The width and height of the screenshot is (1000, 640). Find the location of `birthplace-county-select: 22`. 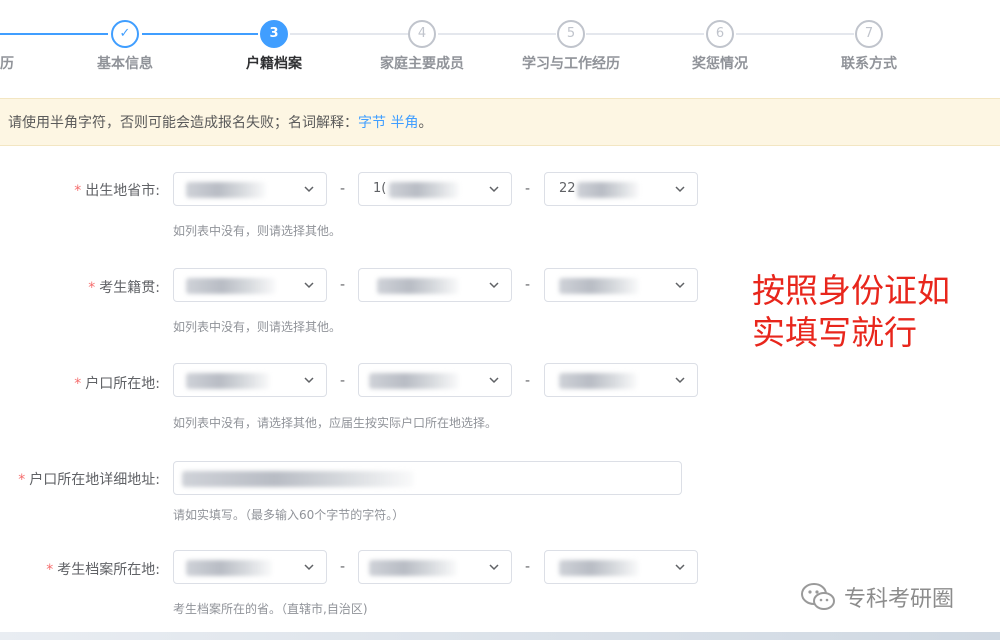

birthplace-county-select: 22 is located at coordinates (621, 189).